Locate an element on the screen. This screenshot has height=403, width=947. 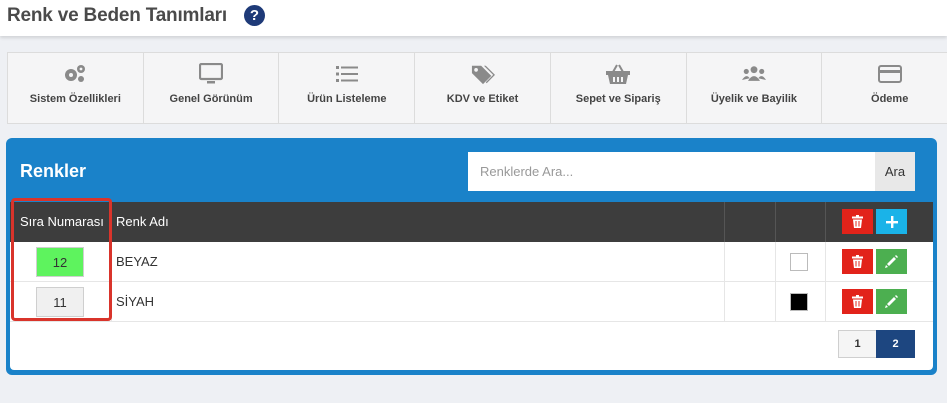
top-bar: Renk ve Beden Tanımları ? is located at coordinates (473, 18).